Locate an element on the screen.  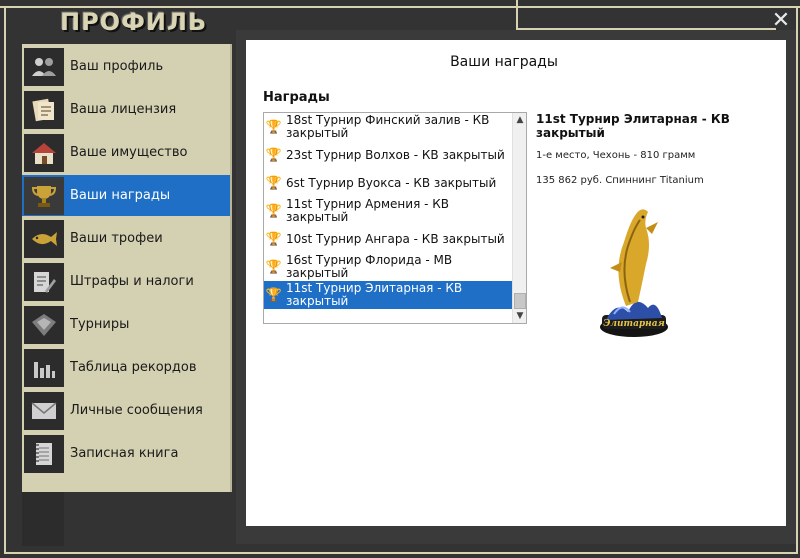
list-item: 🏆 16st Турнир Флорида - МВ закрытый is located at coordinates (388, 267).